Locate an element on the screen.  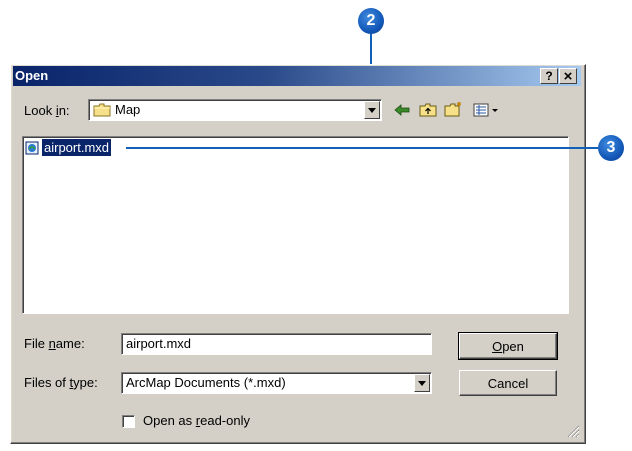
files-of-type-dropdown-button is located at coordinates (422, 383).